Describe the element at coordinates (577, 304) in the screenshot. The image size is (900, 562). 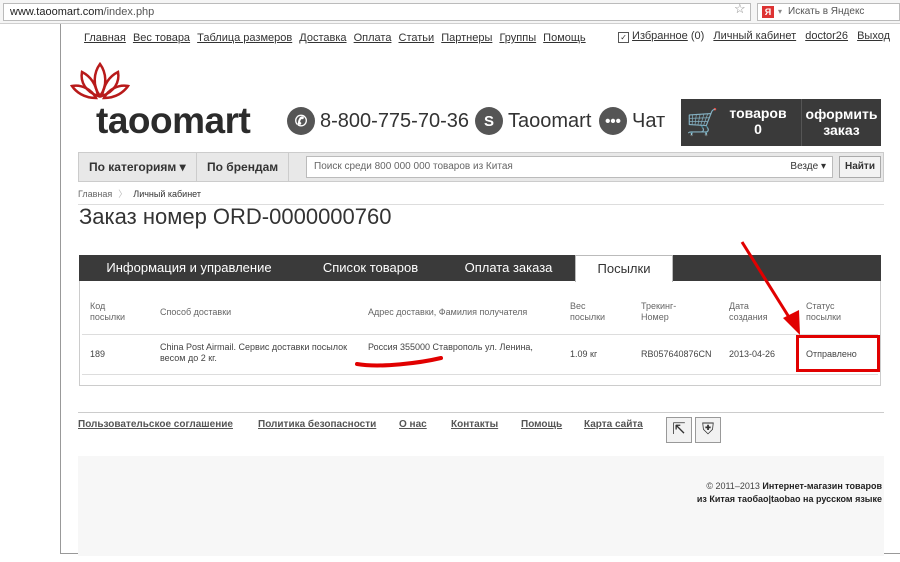
I see `annotation-overlay` at that location.